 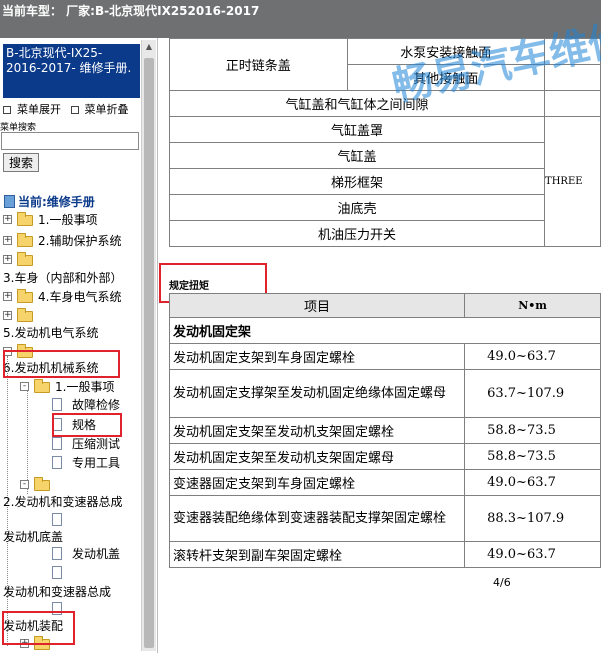 I want to click on expand-icon, so click(x=7, y=110).